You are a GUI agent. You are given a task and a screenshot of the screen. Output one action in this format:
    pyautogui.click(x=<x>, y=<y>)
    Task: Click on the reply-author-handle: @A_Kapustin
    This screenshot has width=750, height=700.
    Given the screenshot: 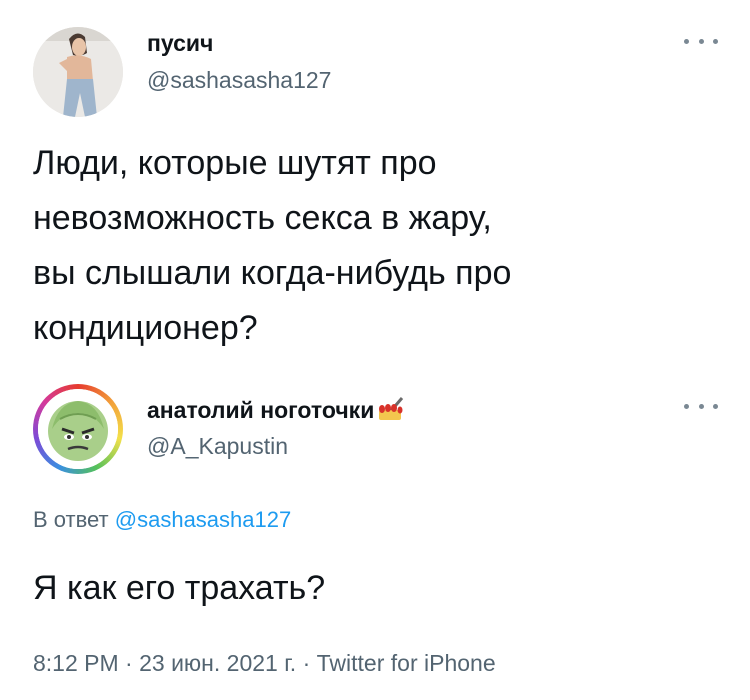 What is the action you would take?
    pyautogui.click(x=217, y=446)
    